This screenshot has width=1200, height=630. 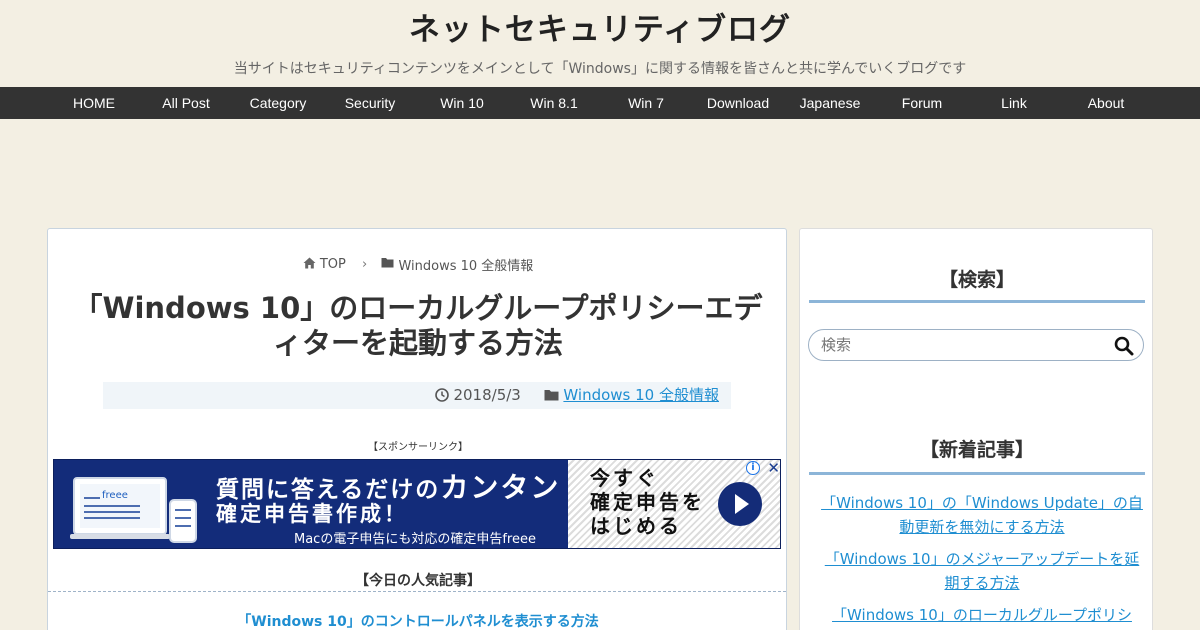 I want to click on nav-item-win7: Win 7, so click(x=646, y=103).